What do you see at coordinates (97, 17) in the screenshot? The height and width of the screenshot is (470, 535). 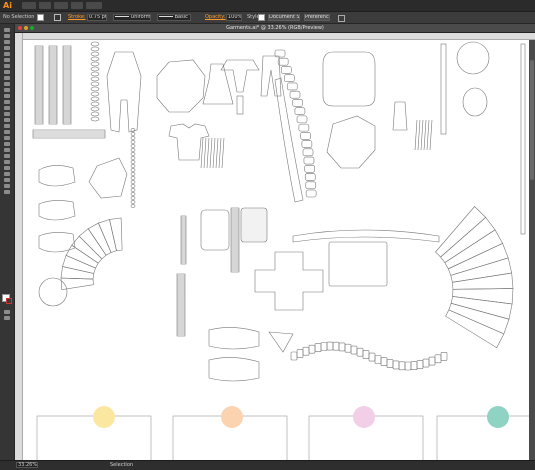 I see `stroke-weight-field: 0.75 pt` at bounding box center [97, 17].